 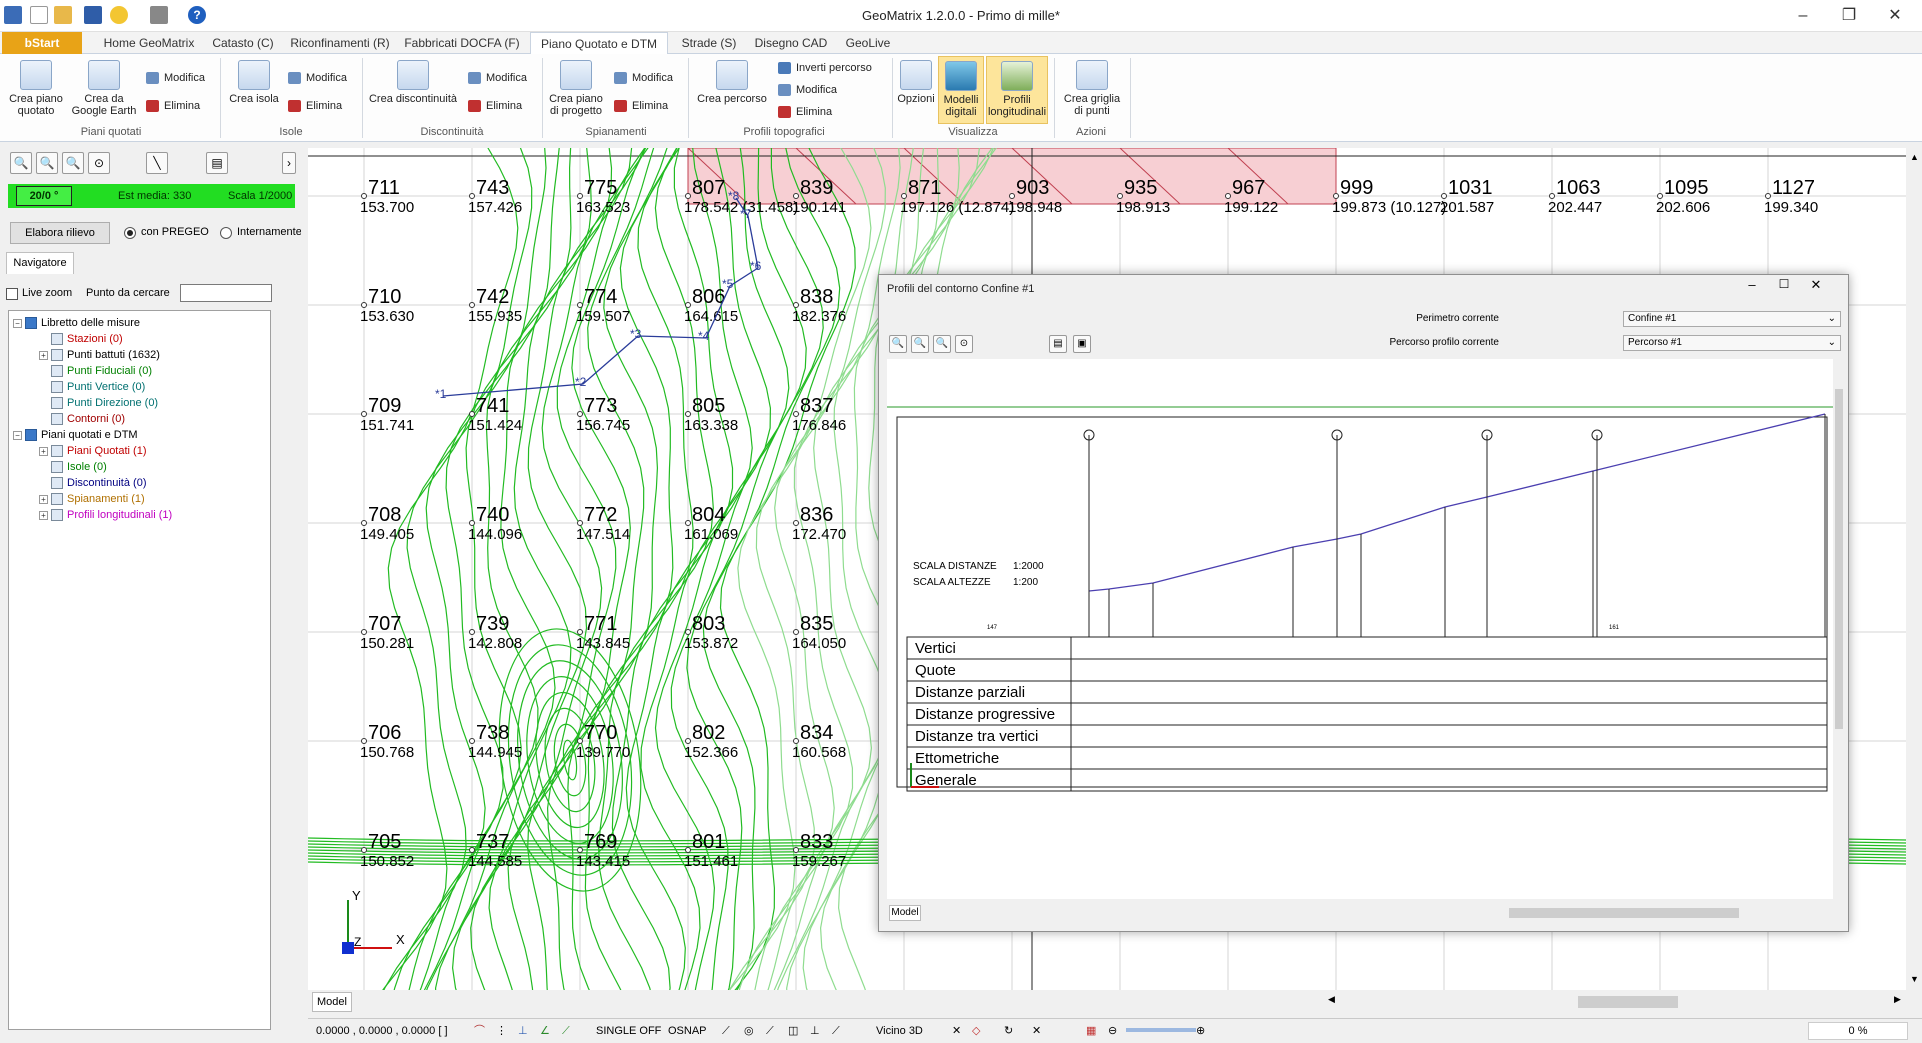 What do you see at coordinates (340, 43) in the screenshot?
I see `tab-riconfinamenti: Riconfinamenti (R)` at bounding box center [340, 43].